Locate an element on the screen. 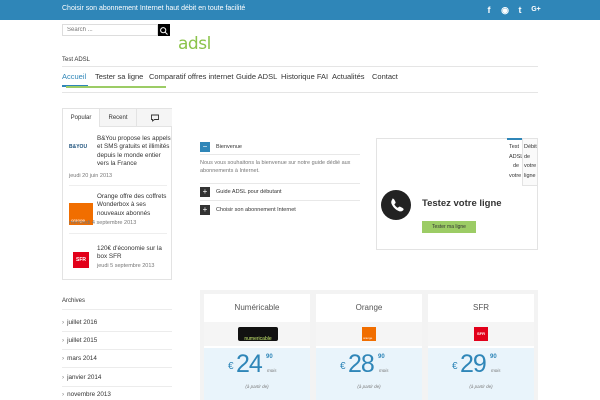 This screenshot has width=600, height=400. price-amount: 24 is located at coordinates (249, 364).